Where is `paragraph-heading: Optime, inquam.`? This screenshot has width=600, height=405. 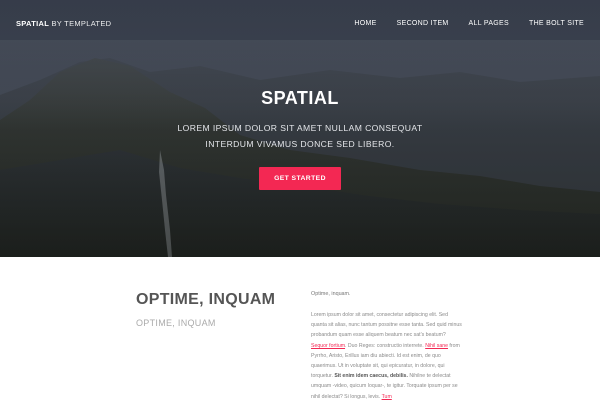 paragraph-heading: Optime, inquam. is located at coordinates (331, 294).